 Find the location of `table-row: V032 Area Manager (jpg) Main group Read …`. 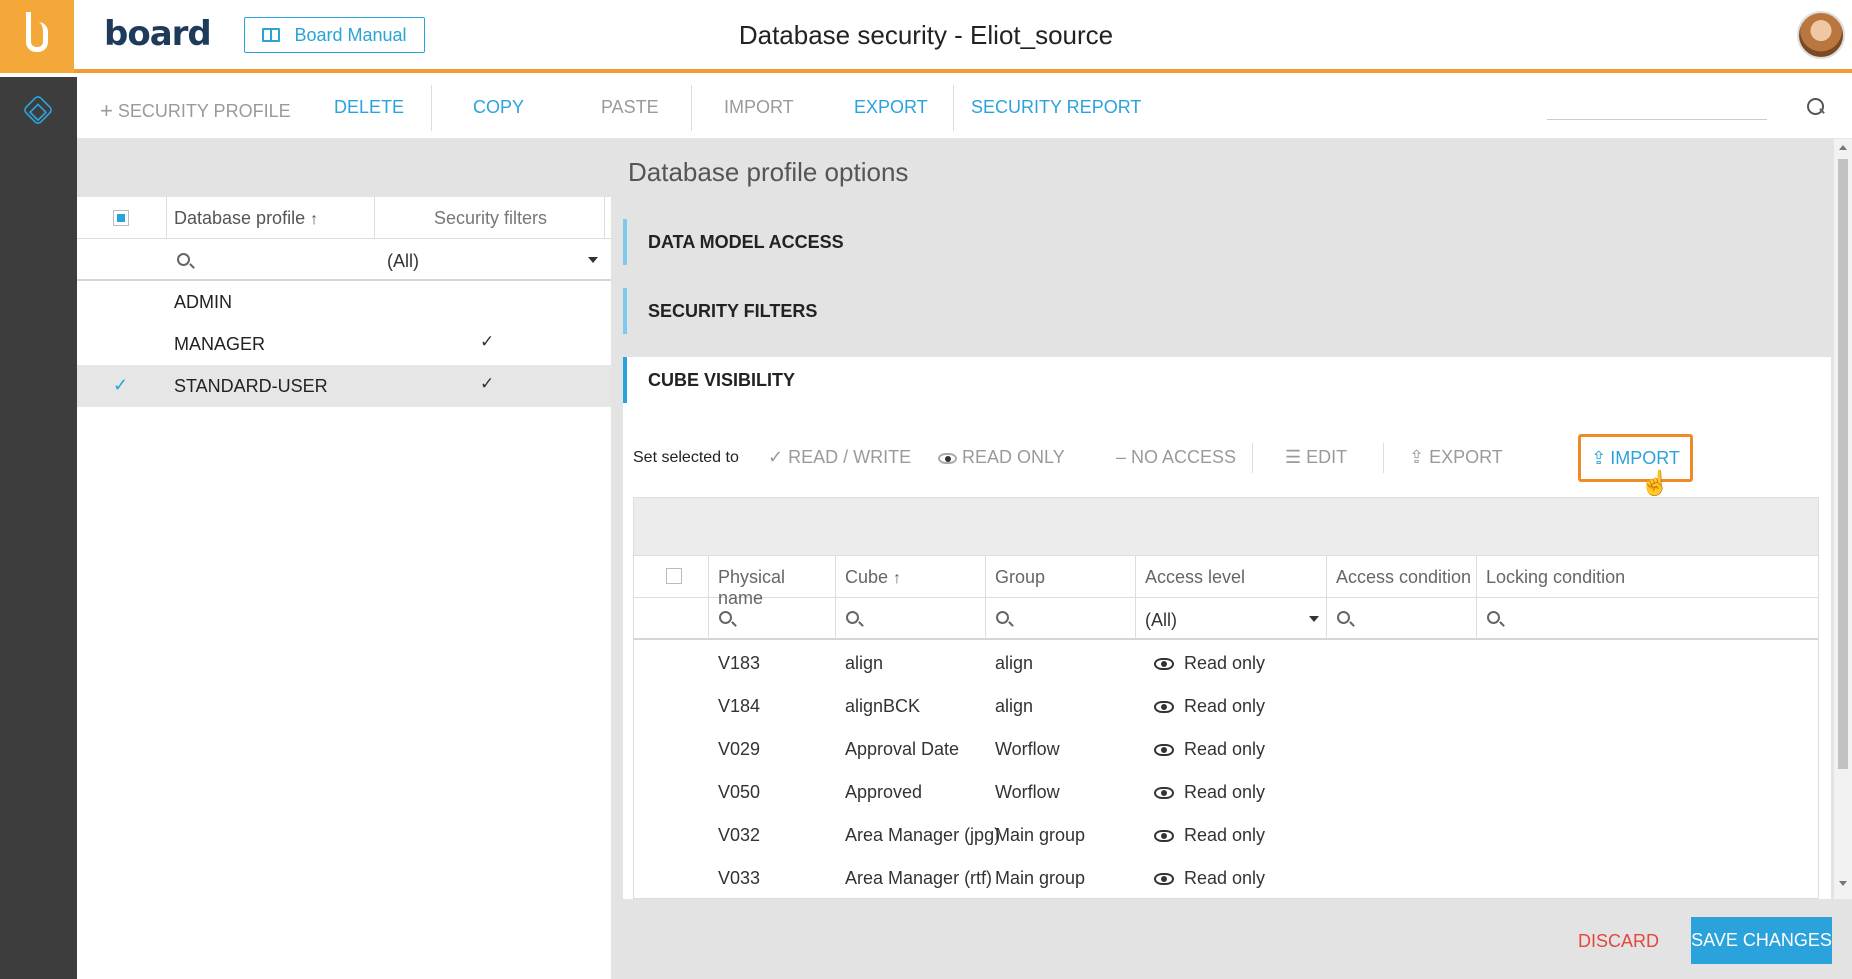

table-row: V032 Area Manager (jpg) Main group Read … is located at coordinates (1226, 835).